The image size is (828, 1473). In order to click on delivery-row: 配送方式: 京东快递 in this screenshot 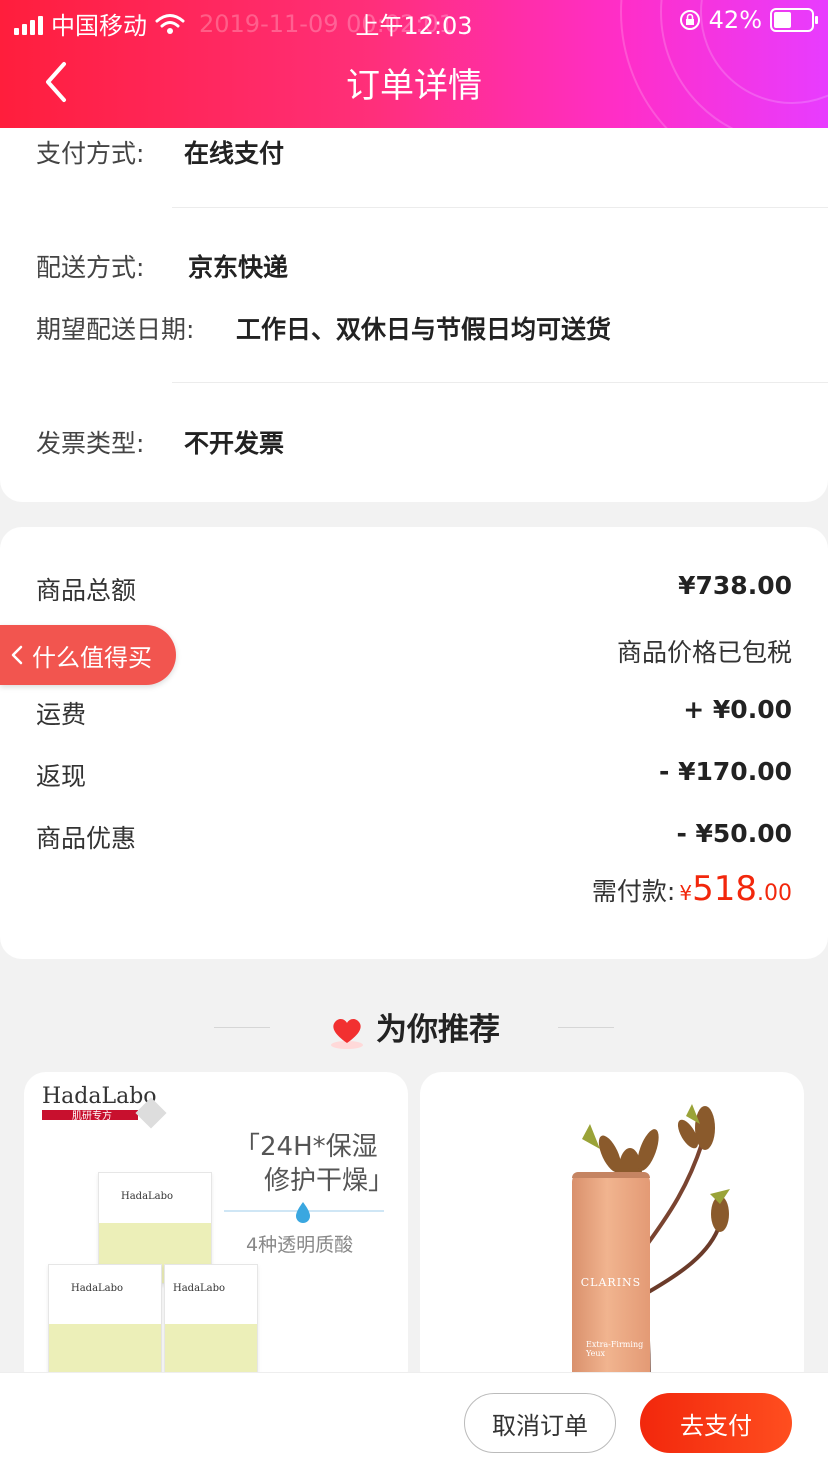, I will do `click(162, 266)`.